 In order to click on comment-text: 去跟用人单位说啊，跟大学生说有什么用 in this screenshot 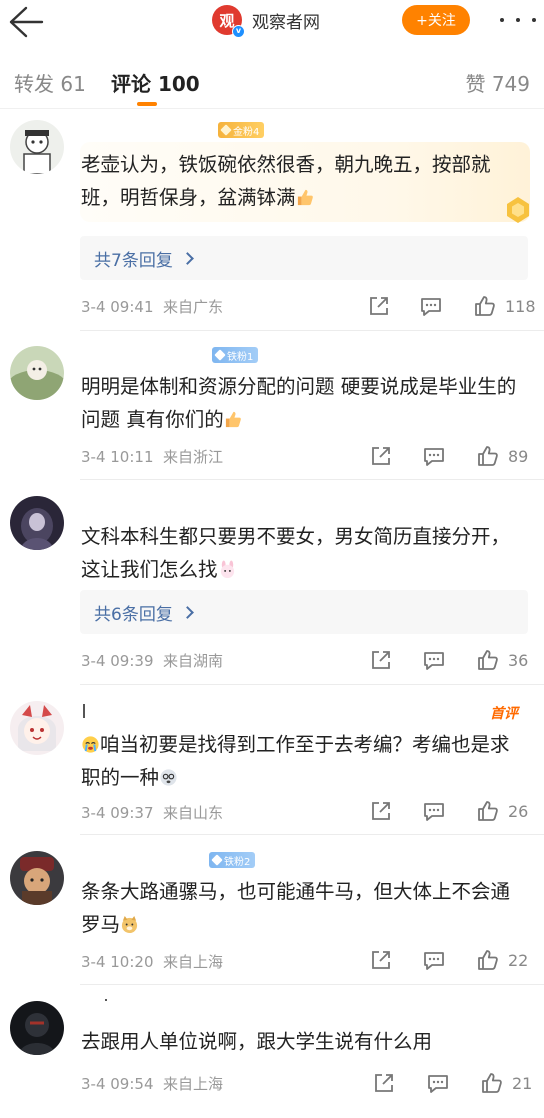, I will do `click(301, 1041)`.